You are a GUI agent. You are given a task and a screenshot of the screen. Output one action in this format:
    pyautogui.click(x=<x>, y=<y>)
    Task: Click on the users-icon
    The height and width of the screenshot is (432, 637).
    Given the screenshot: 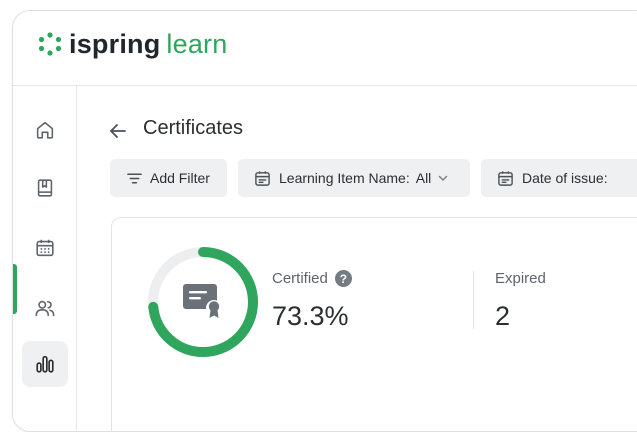 What is the action you would take?
    pyautogui.click(x=45, y=308)
    